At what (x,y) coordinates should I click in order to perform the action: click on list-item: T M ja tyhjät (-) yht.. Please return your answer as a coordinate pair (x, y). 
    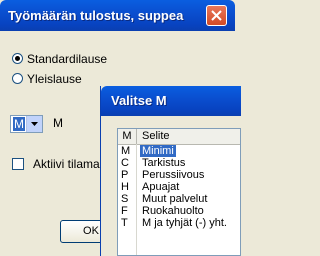
    Looking at the image, I should click on (179, 223).